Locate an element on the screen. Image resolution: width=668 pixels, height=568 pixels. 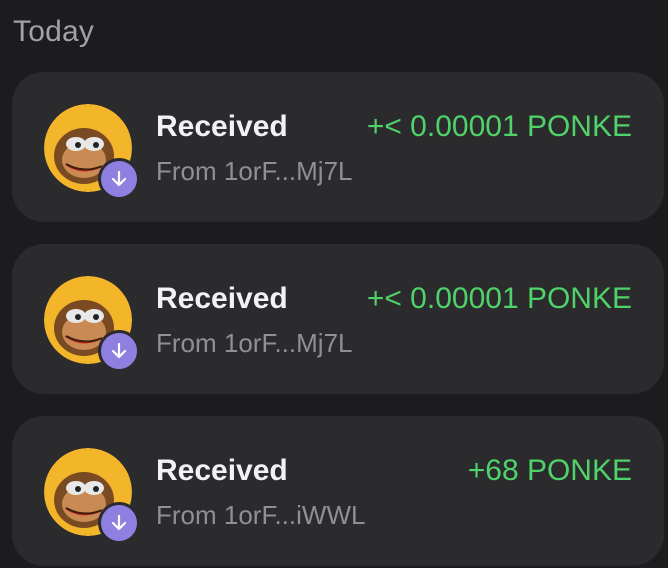
transaction-from: From 1orF...iWWL is located at coordinates (261, 515).